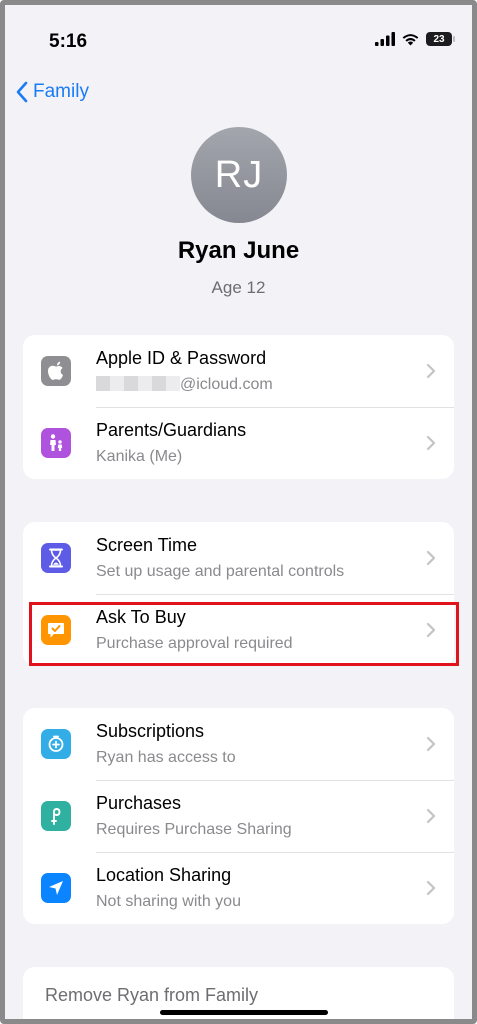 This screenshot has width=477, height=1024. What do you see at coordinates (152, 995) in the screenshot?
I see `remove-from-family-label: Remove Ryan from Family` at bounding box center [152, 995].